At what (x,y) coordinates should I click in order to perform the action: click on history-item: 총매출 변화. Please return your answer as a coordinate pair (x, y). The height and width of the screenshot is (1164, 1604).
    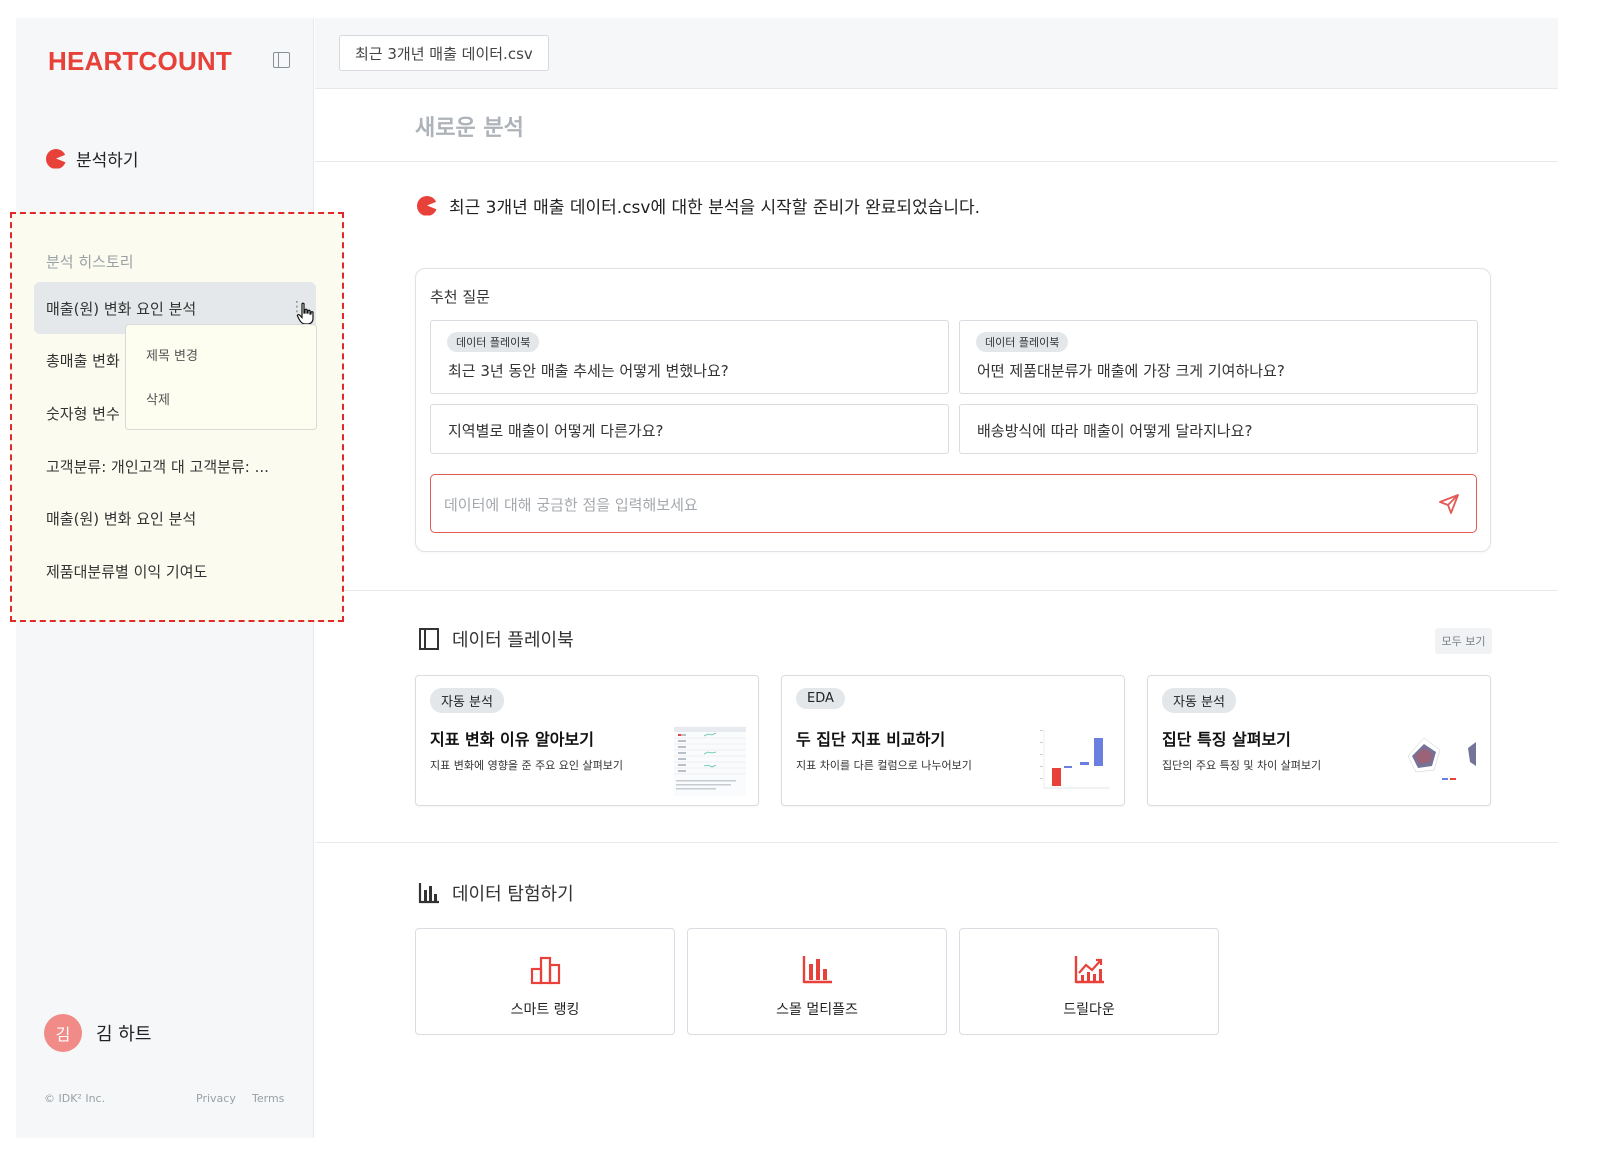
    Looking at the image, I should click on (77, 360).